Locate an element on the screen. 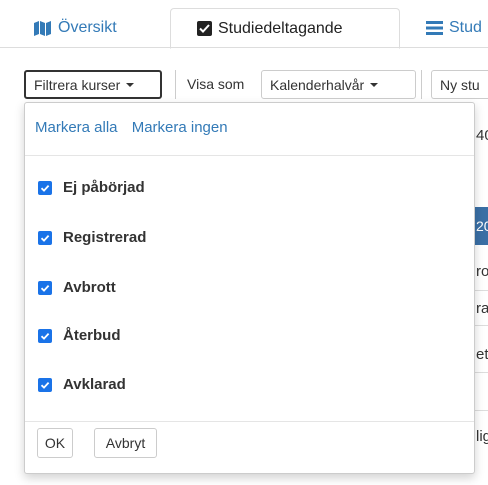  filter-courses-button: Filtrera kurser is located at coordinates (93, 84).